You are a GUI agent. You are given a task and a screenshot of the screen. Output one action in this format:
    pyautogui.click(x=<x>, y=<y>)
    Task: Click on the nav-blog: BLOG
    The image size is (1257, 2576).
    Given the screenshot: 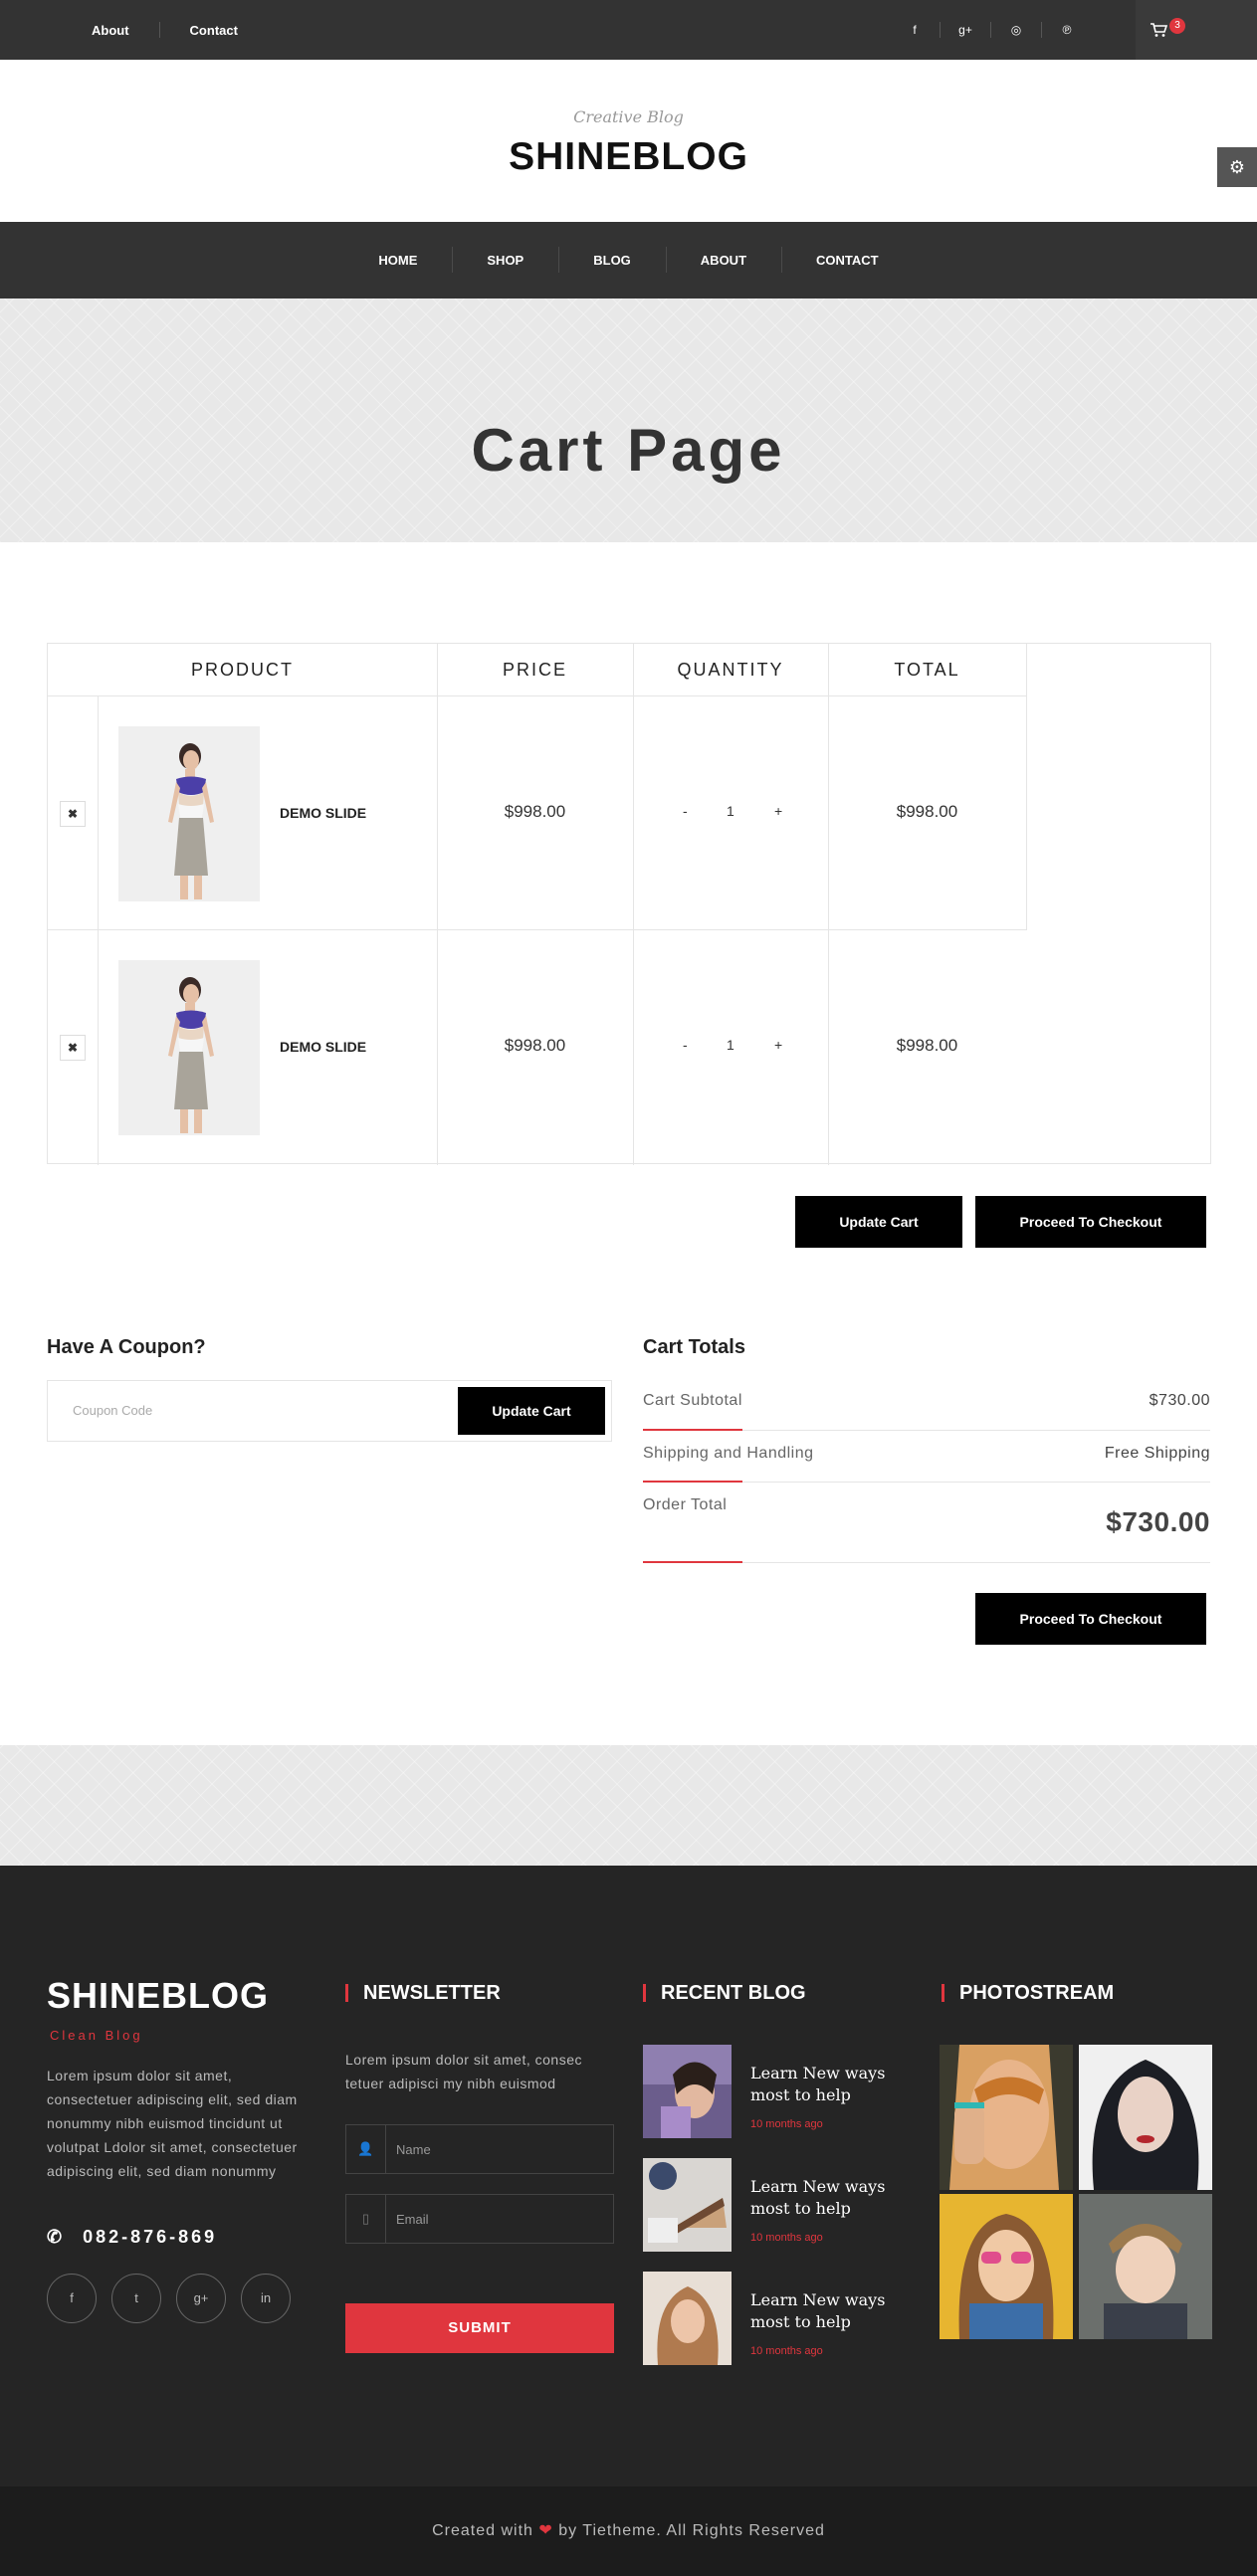 What is the action you would take?
    pyautogui.click(x=612, y=260)
    